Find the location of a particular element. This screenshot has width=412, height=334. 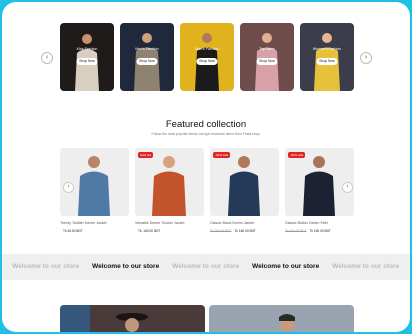

category-card-top-sales: Top Sales Shop Now is located at coordinates (267, 57).